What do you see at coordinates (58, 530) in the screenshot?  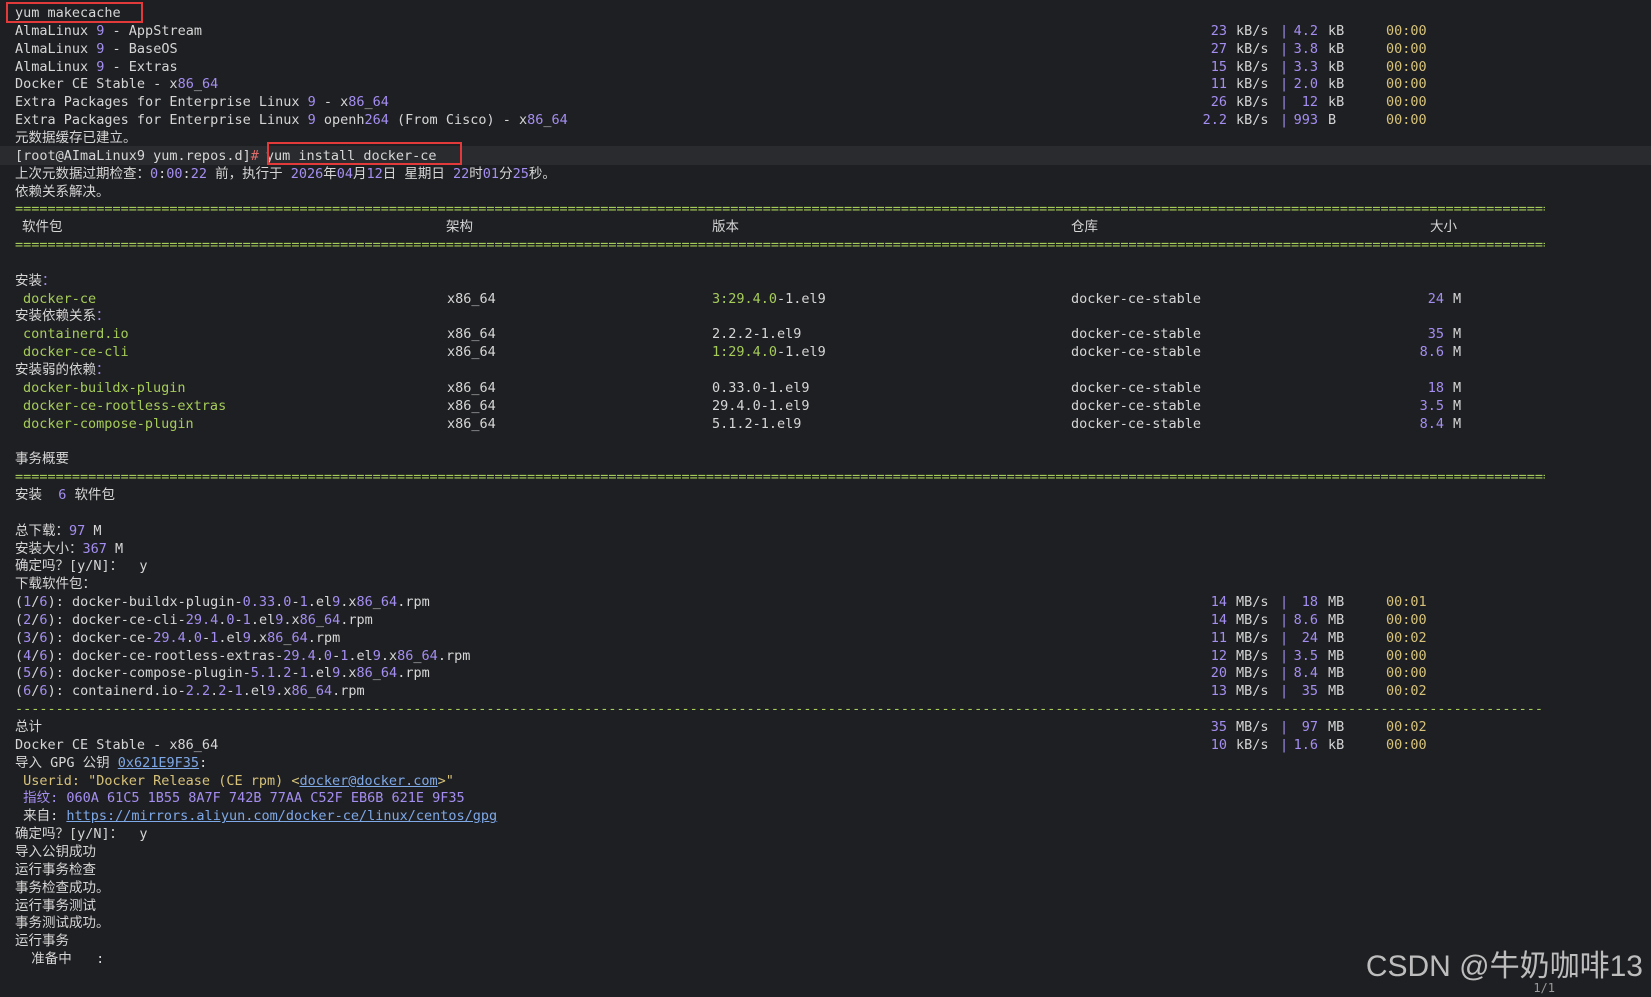 I see `total-download: 总下载：97 M` at bounding box center [58, 530].